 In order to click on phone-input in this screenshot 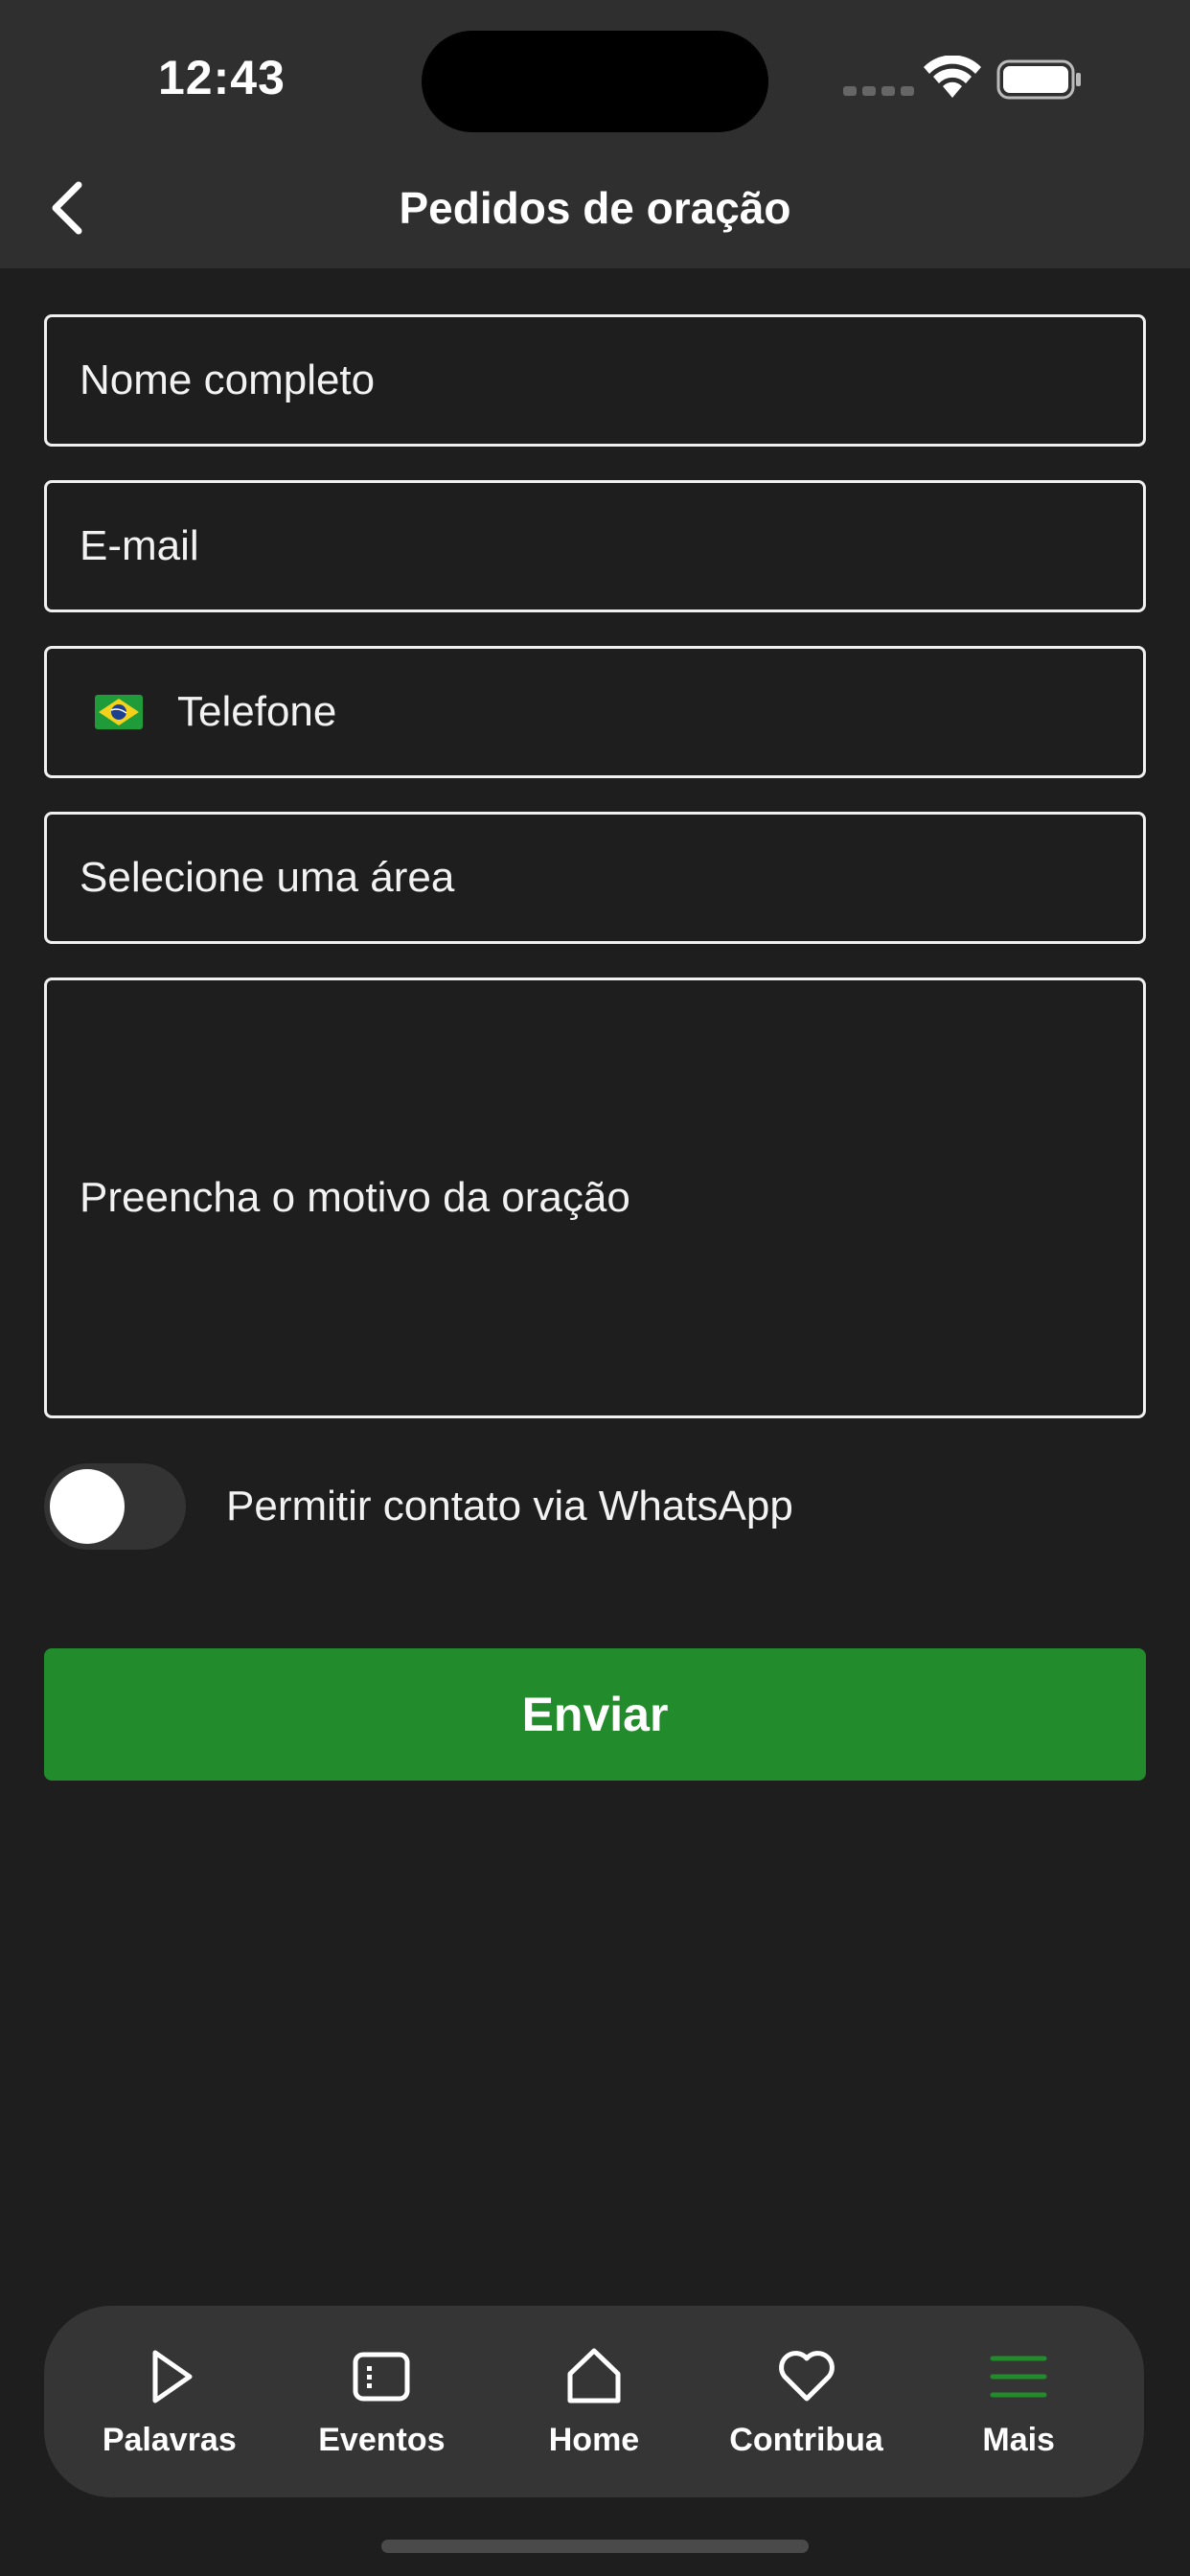, I will do `click(660, 712)`.